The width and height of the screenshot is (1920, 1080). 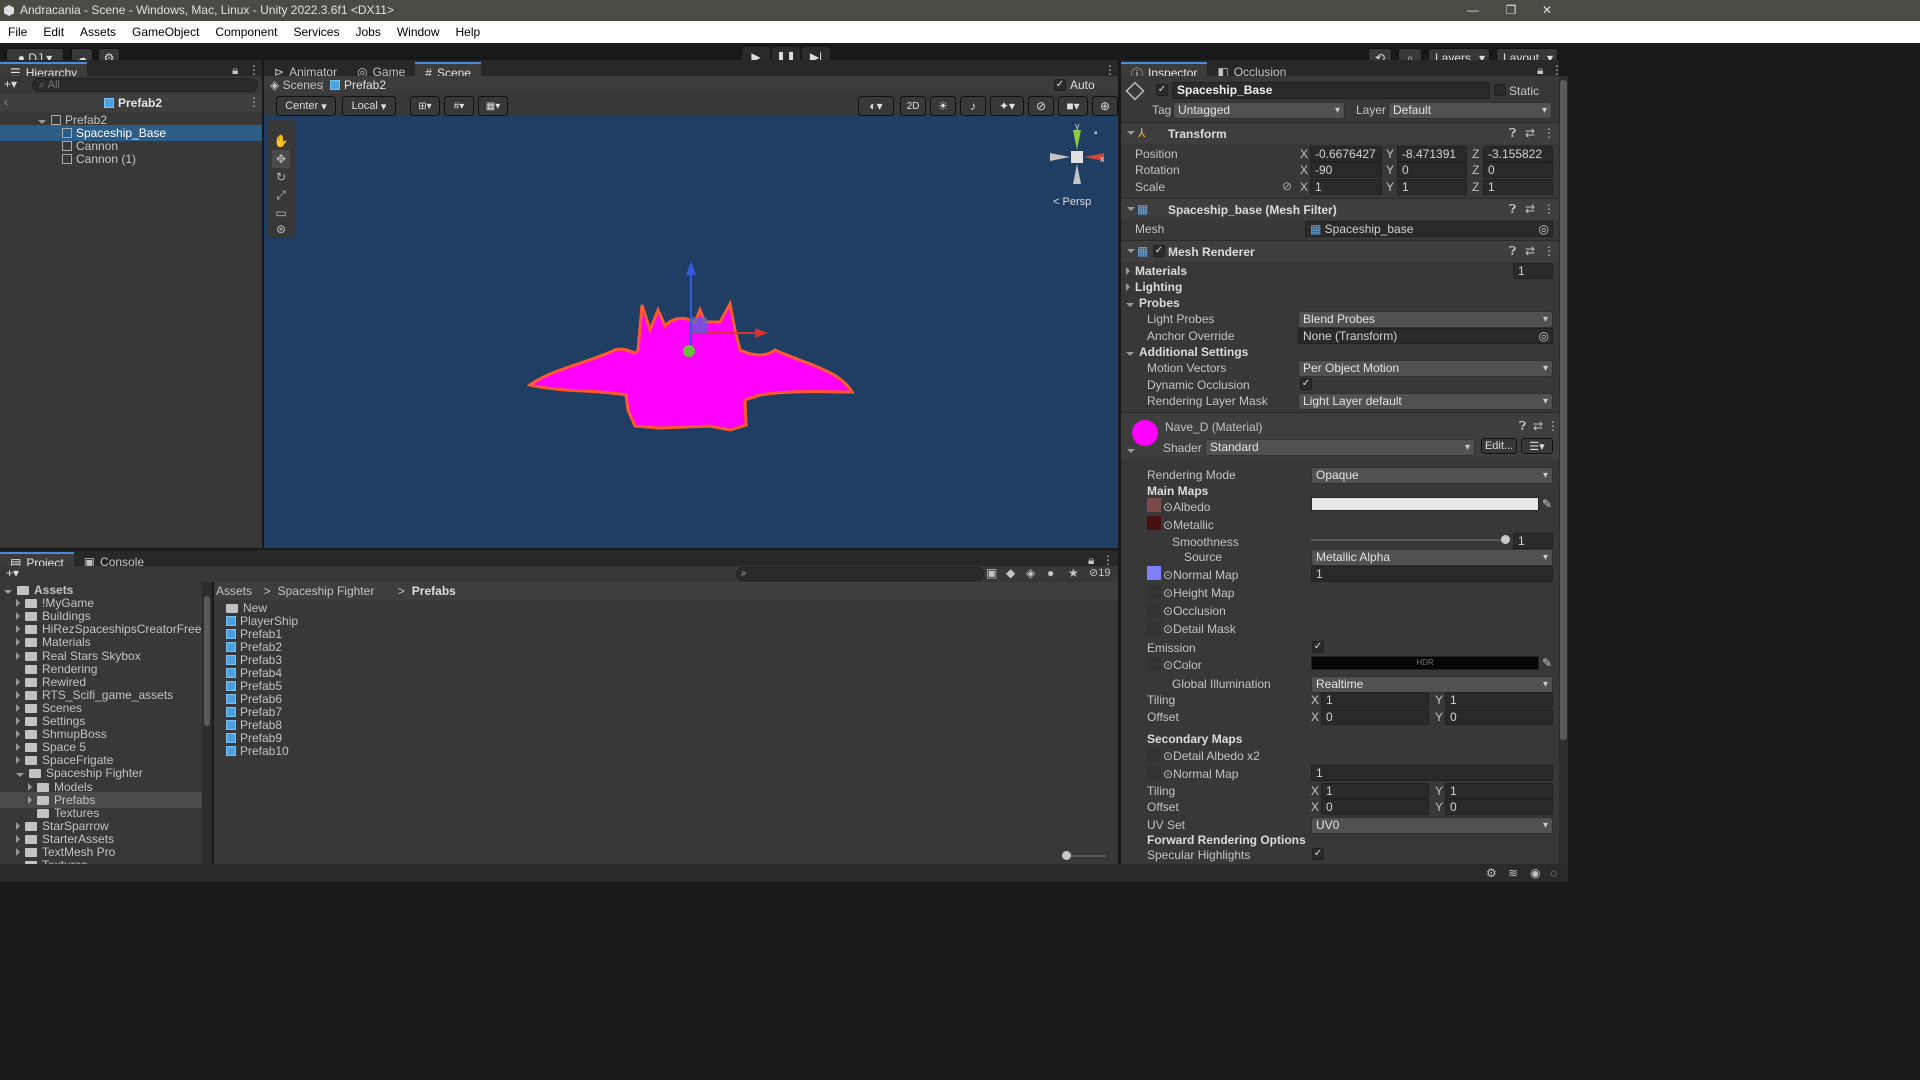 I want to click on smoothness-slider, so click(x=1410, y=539).